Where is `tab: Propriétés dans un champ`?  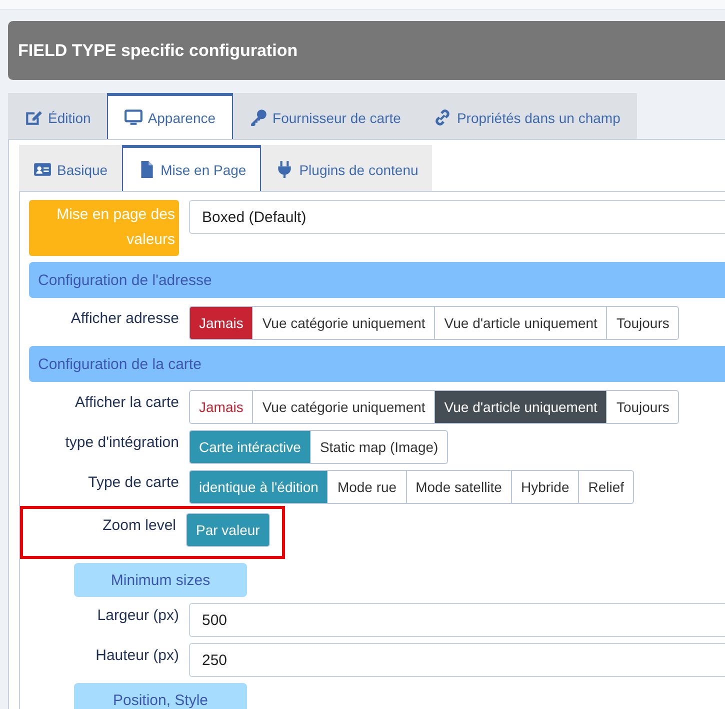 tab: Propriétés dans un champ is located at coordinates (526, 116).